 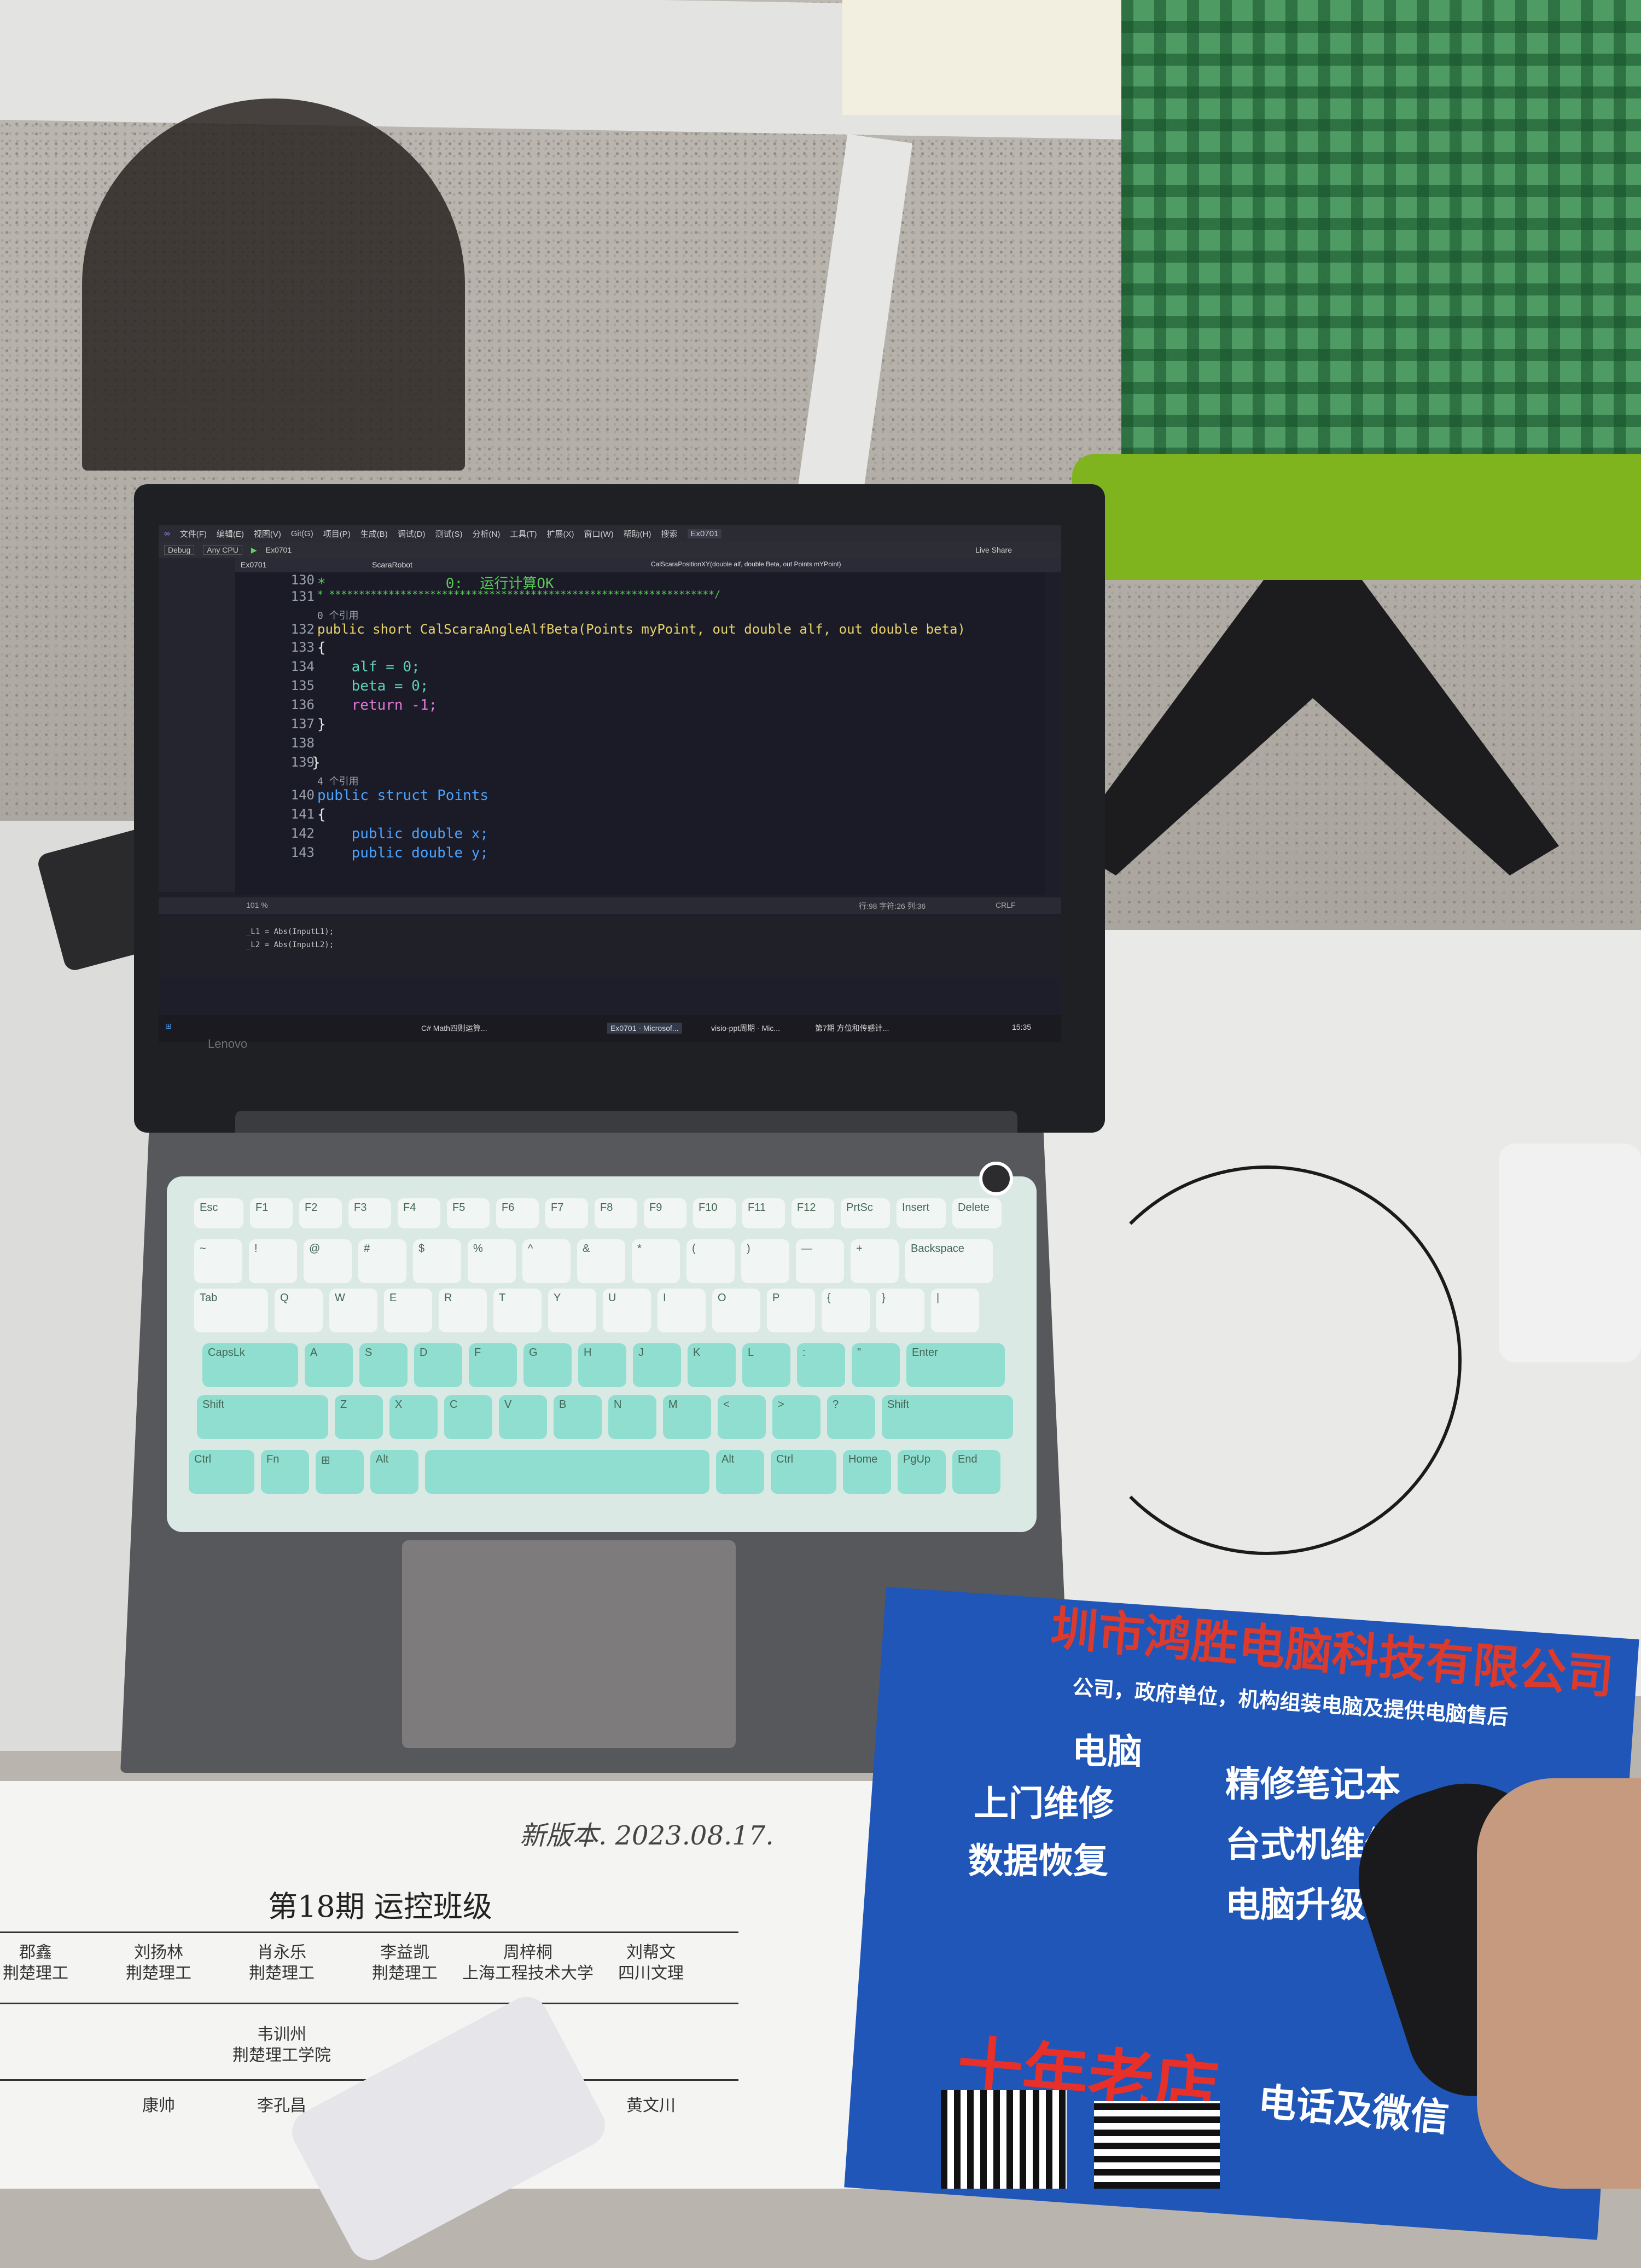 I want to click on key-f3: F3, so click(x=370, y=1213).